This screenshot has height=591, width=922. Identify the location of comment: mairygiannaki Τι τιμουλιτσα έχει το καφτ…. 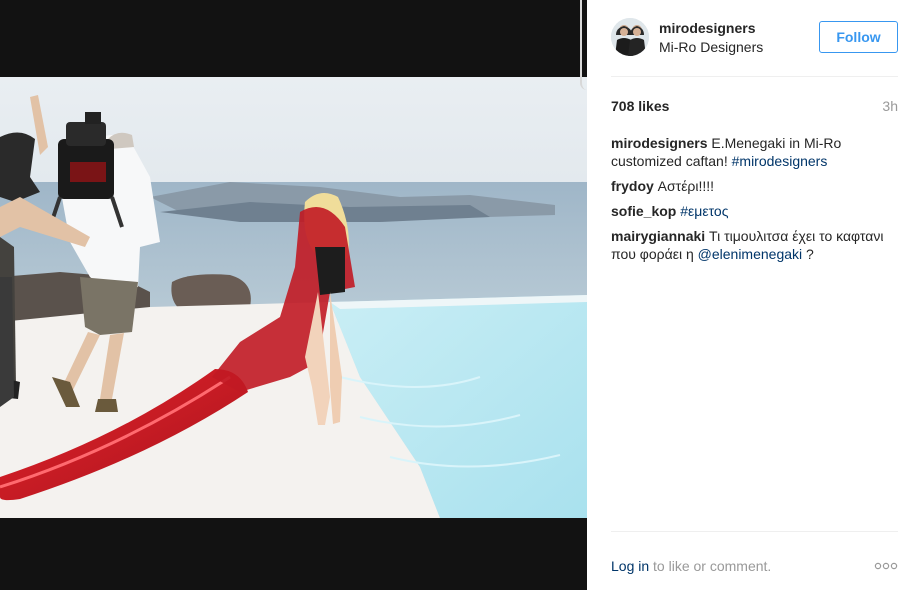
(756, 245).